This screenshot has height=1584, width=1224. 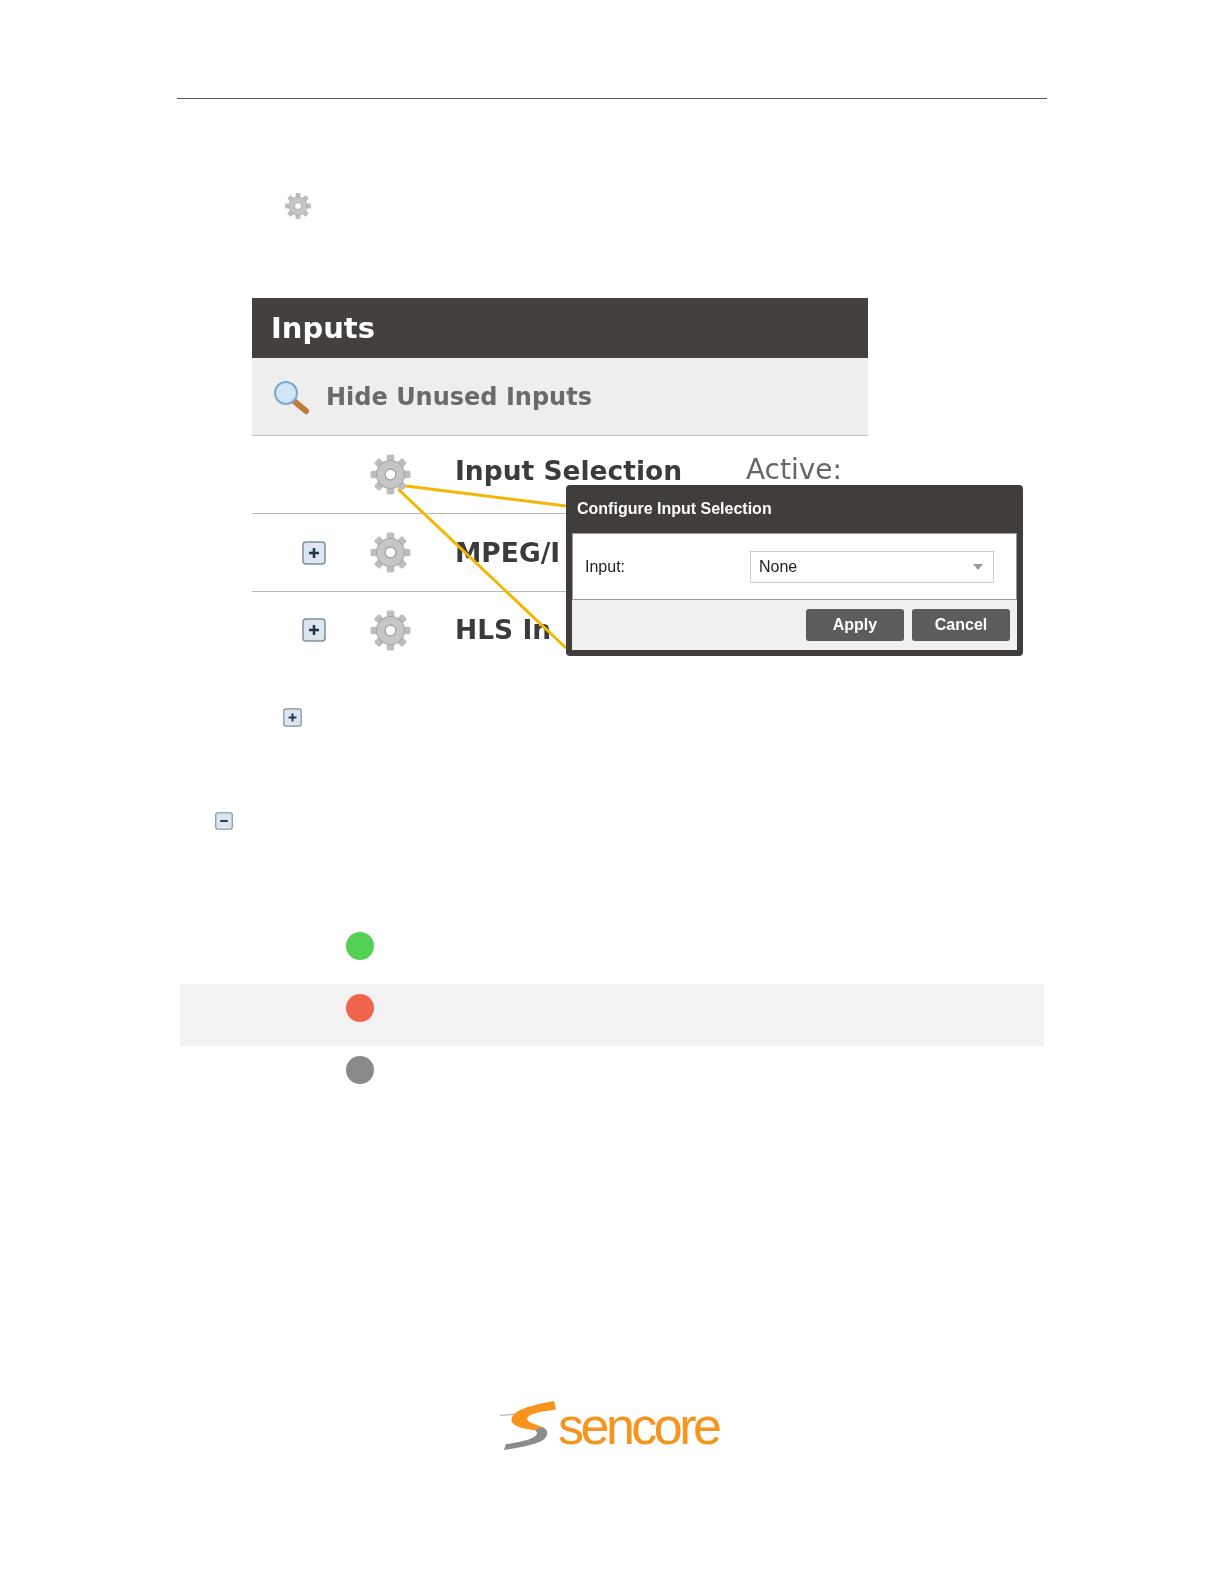 What do you see at coordinates (291, 396) in the screenshot?
I see `search-icon` at bounding box center [291, 396].